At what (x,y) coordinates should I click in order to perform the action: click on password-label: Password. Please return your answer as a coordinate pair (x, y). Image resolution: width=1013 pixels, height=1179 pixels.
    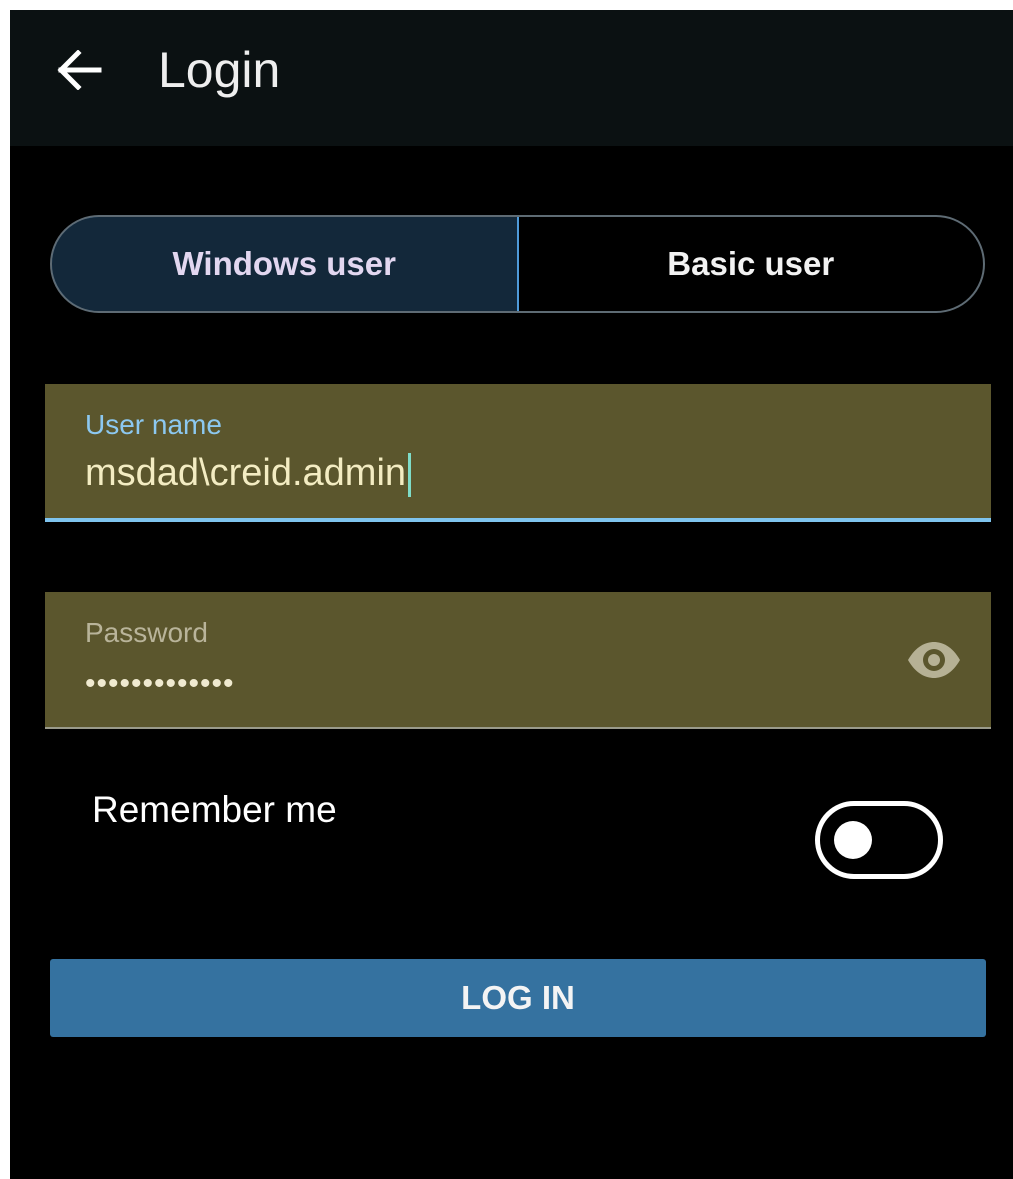
    Looking at the image, I should click on (146, 632).